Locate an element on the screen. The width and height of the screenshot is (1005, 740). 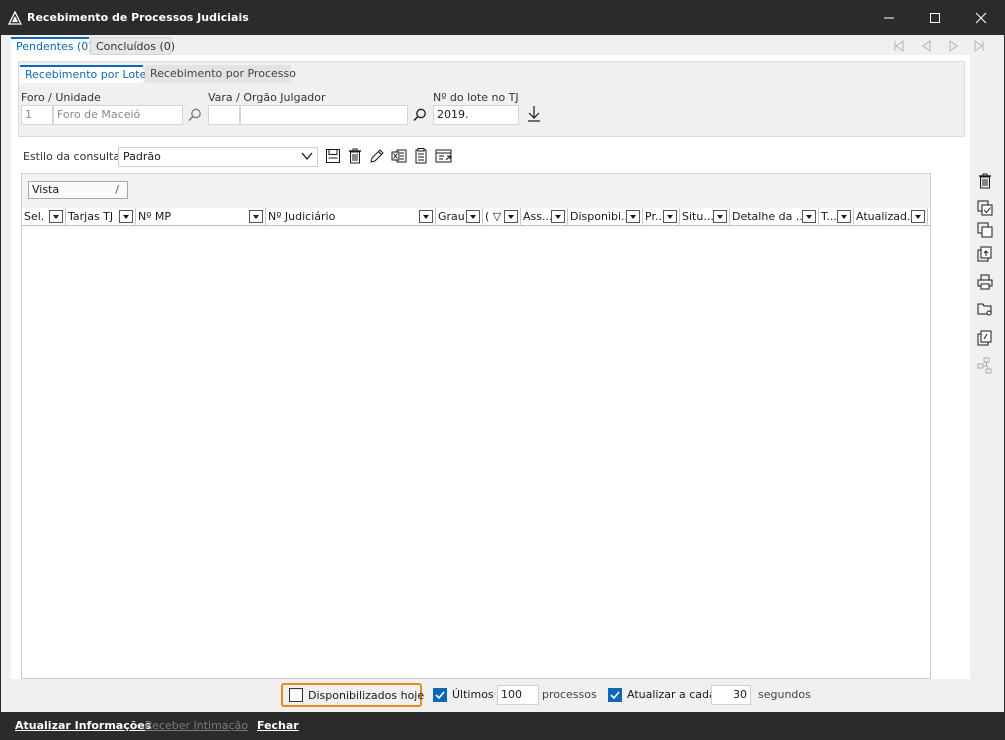
document-edit-icon is located at coordinates (986, 339).